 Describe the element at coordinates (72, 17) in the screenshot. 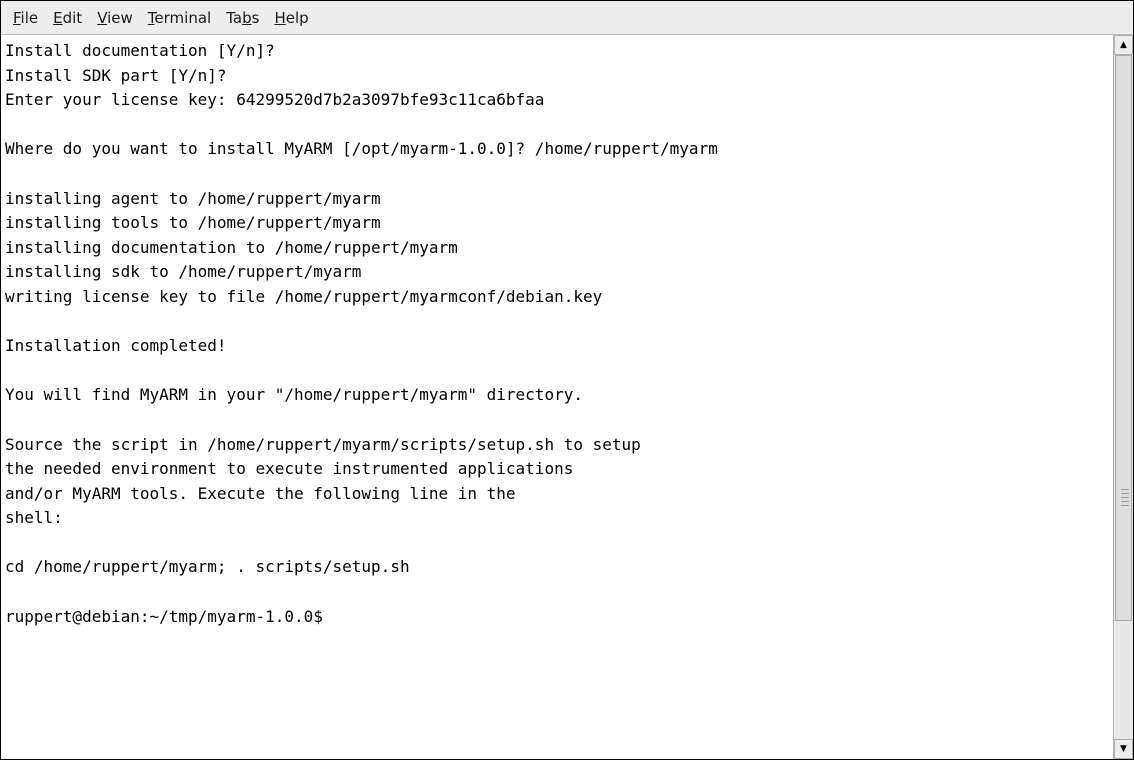

I see `menu-edit-label: dit` at that location.